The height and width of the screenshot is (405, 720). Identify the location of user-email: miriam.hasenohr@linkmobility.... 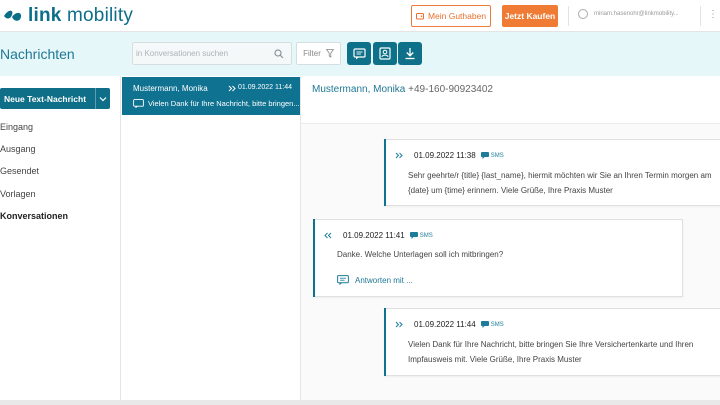
(636, 14).